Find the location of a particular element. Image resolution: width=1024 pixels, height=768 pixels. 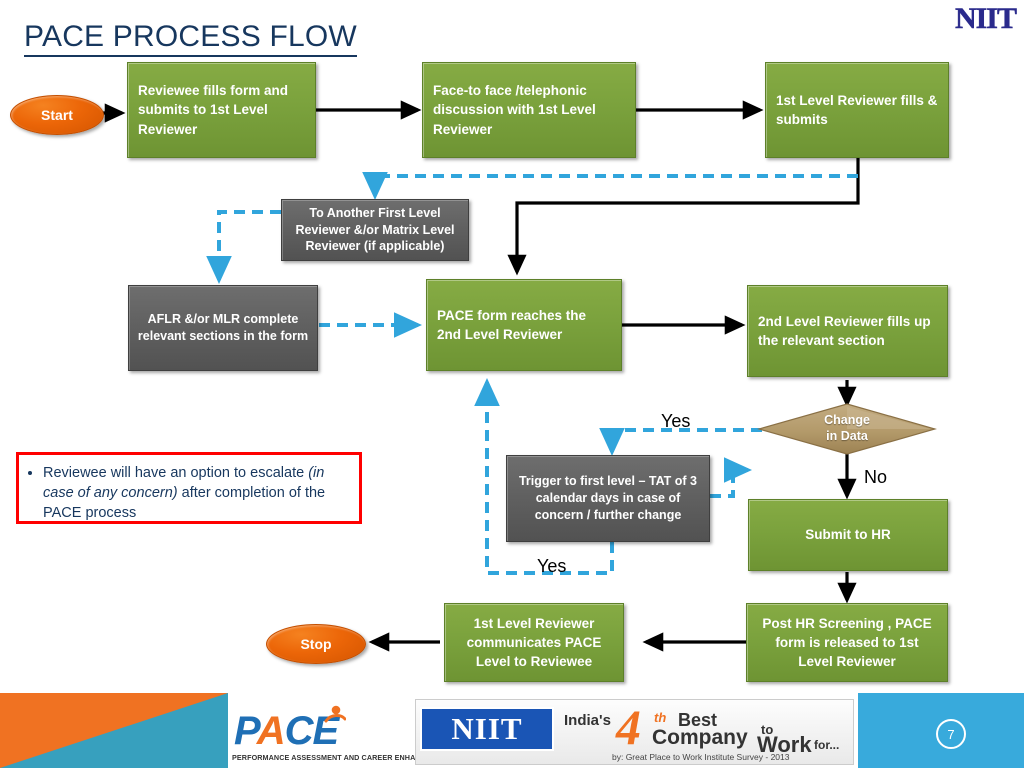

stop-terminator: Stop is located at coordinates (316, 644).